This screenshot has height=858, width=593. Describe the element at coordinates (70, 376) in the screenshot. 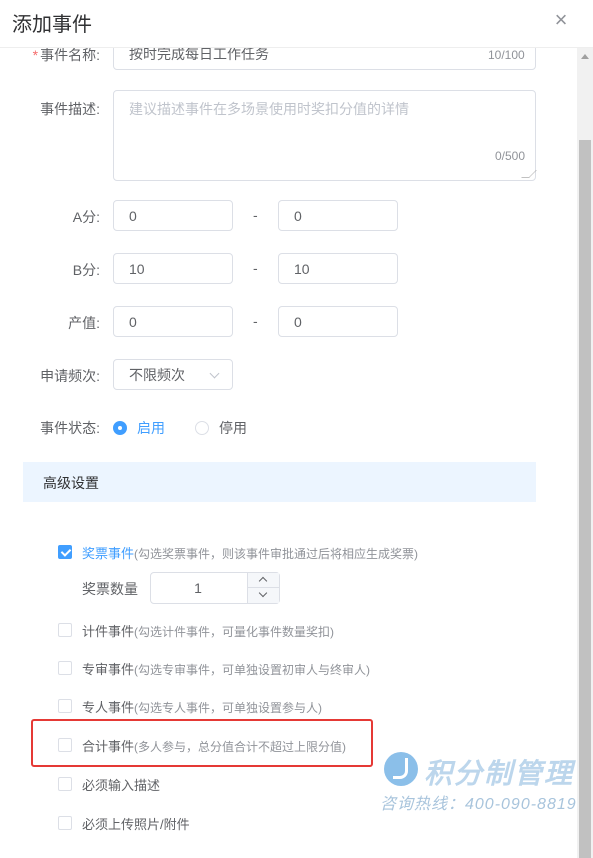

I see `frequency-label: 申请频次:` at that location.